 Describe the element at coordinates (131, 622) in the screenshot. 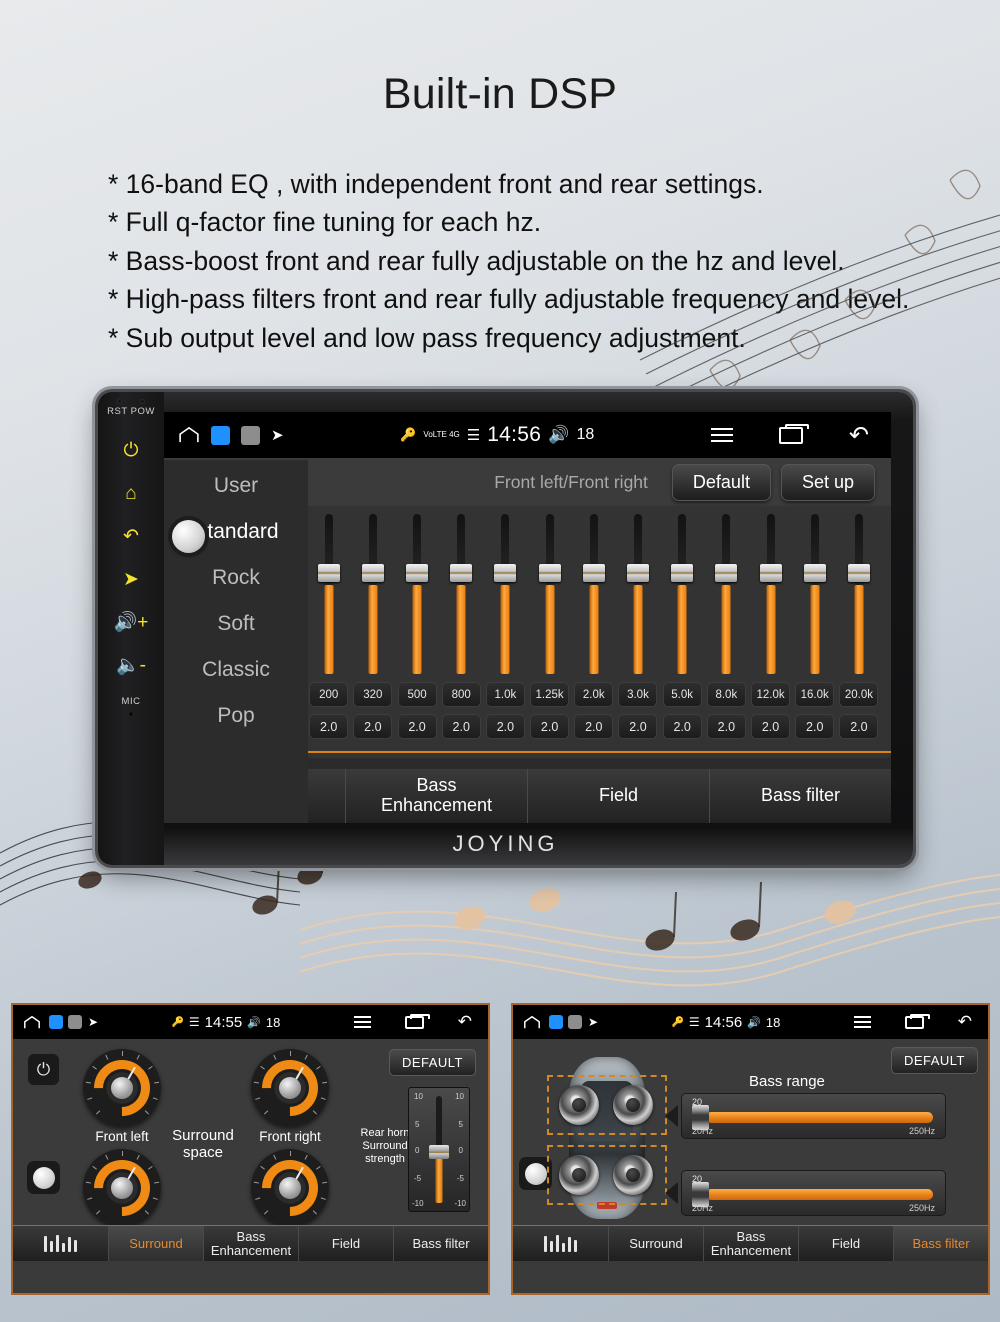

I see `volume-up-icon: 🔊+` at that location.